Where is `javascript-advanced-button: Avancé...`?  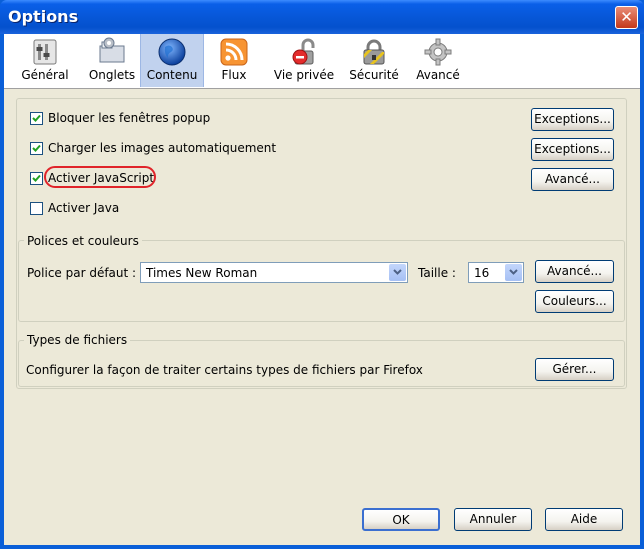 javascript-advanced-button: Avancé... is located at coordinates (572, 179).